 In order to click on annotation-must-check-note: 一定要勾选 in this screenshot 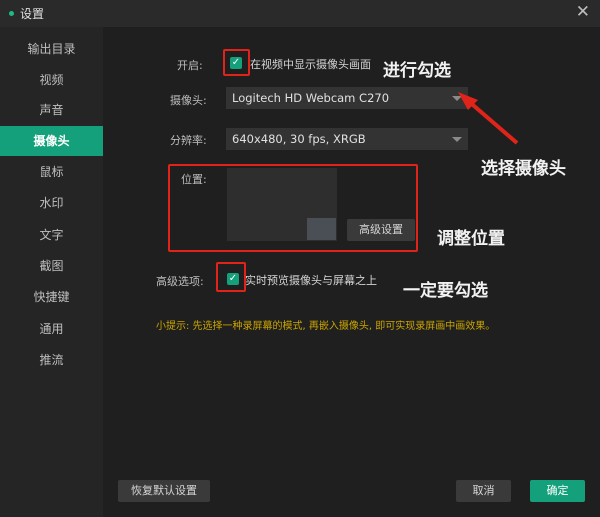, I will do `click(445, 291)`.